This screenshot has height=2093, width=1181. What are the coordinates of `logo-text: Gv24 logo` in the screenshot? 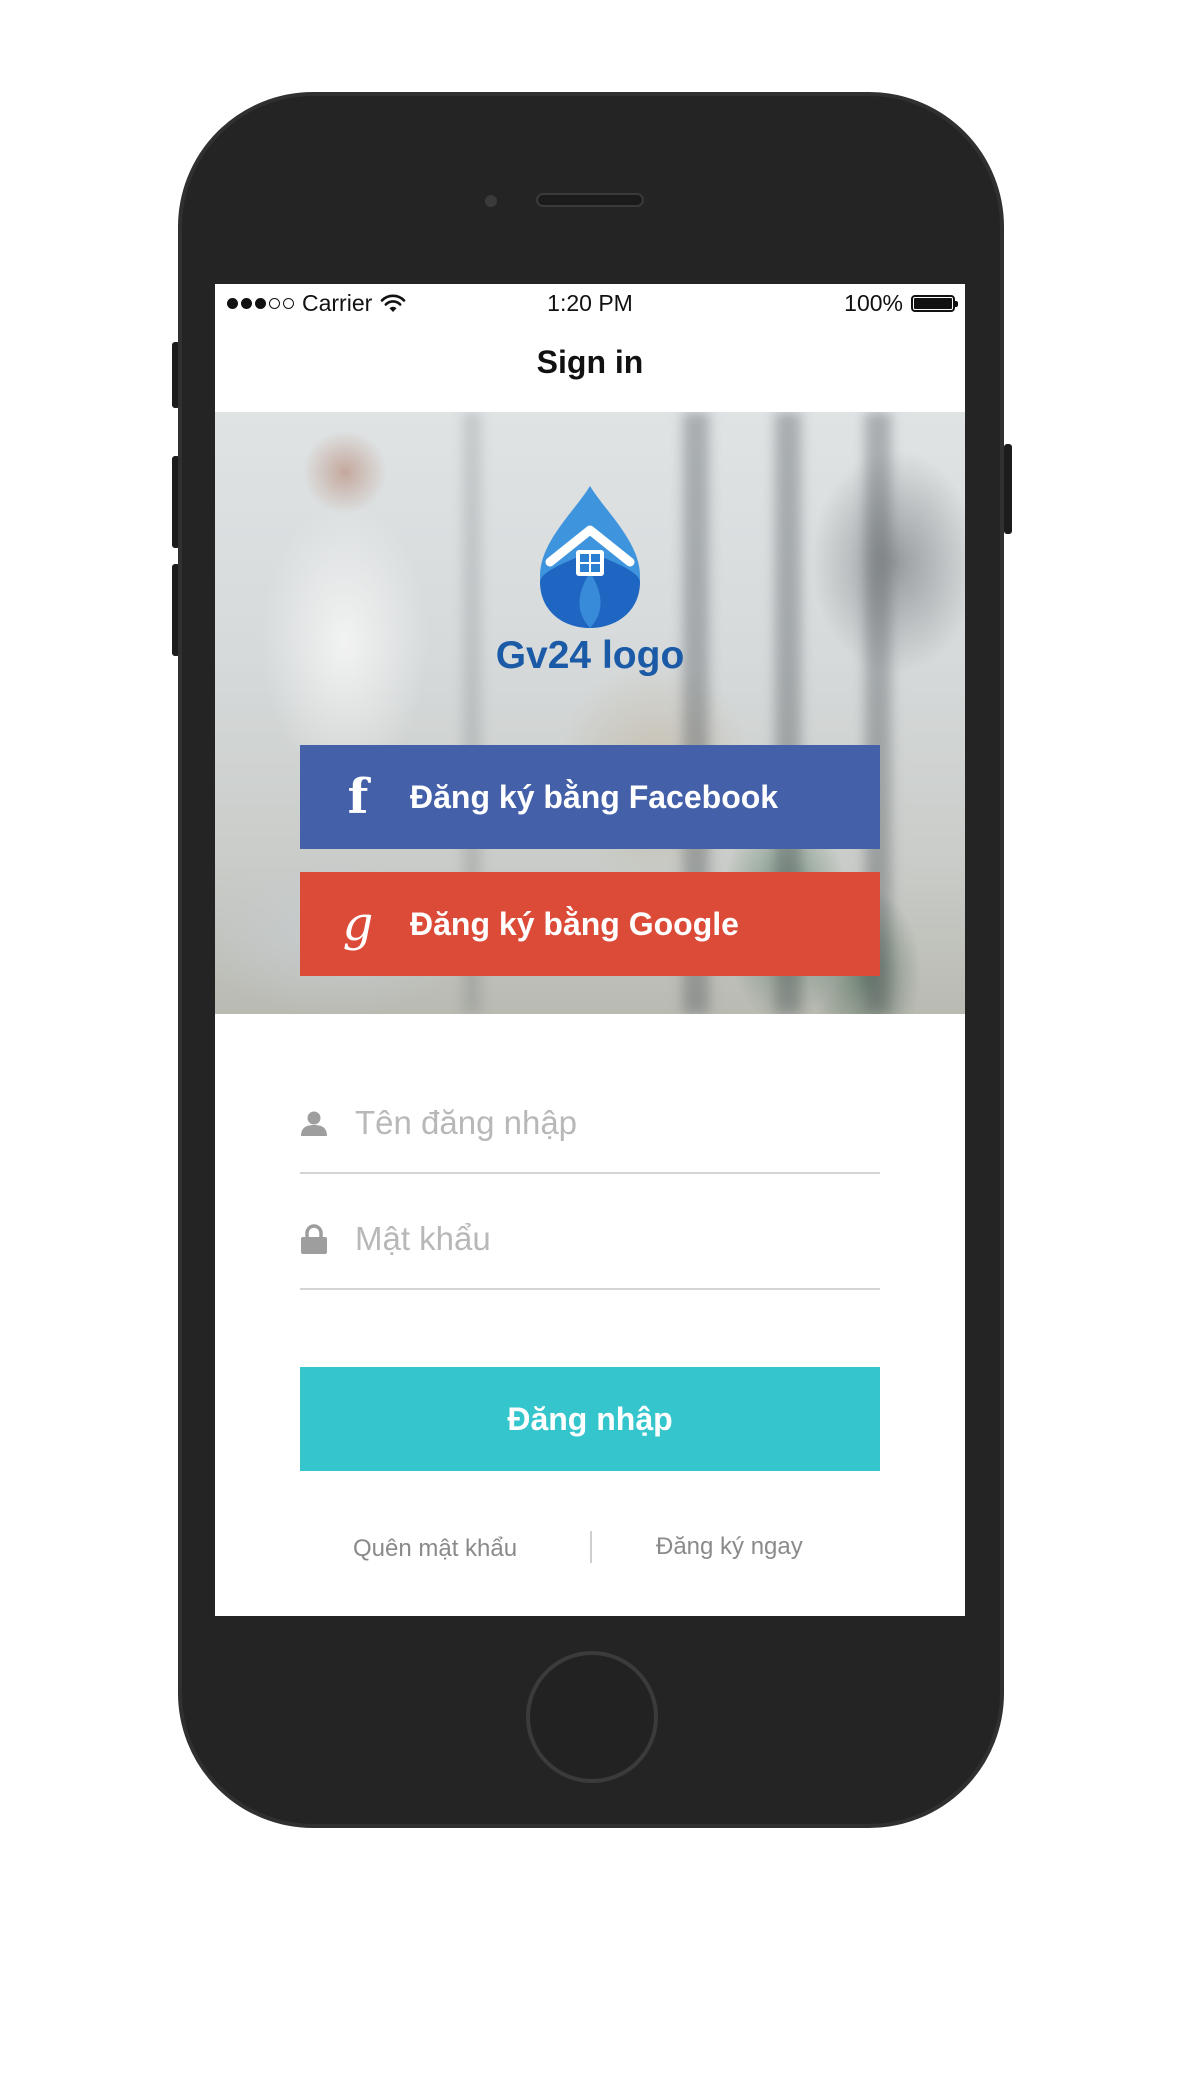 It's located at (590, 655).